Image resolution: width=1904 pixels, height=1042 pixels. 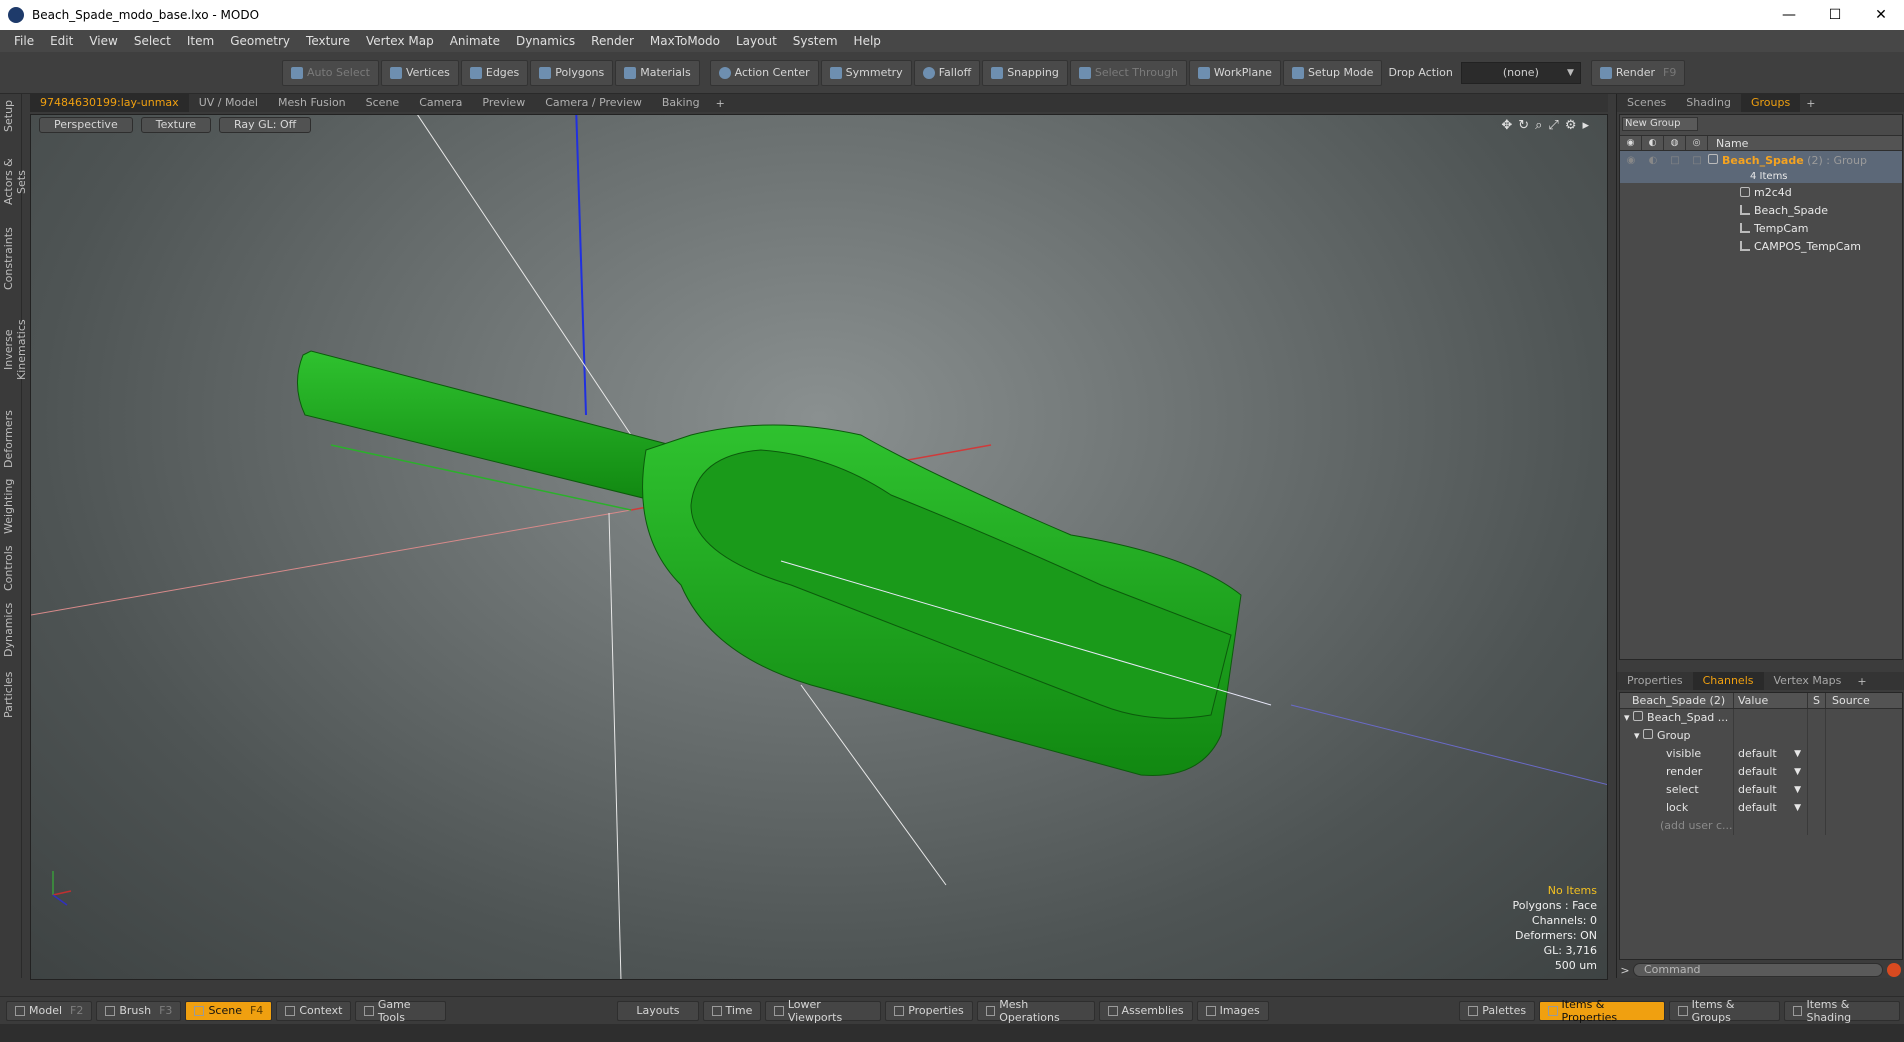 What do you see at coordinates (1708, 103) in the screenshot?
I see `tab-shading: Shading` at bounding box center [1708, 103].